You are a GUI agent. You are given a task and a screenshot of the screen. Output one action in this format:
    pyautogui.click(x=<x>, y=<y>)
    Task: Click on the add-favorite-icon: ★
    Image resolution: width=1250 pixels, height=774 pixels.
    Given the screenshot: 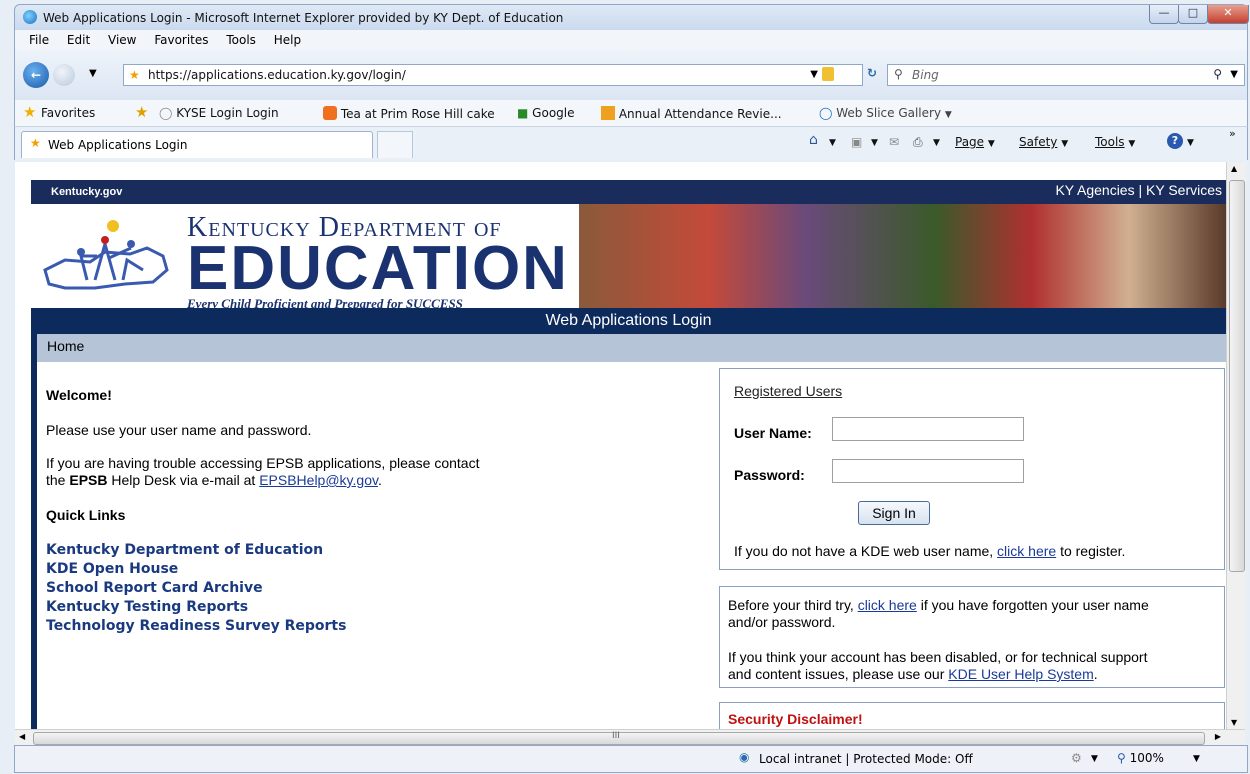 What is the action you would take?
    pyautogui.click(x=141, y=112)
    